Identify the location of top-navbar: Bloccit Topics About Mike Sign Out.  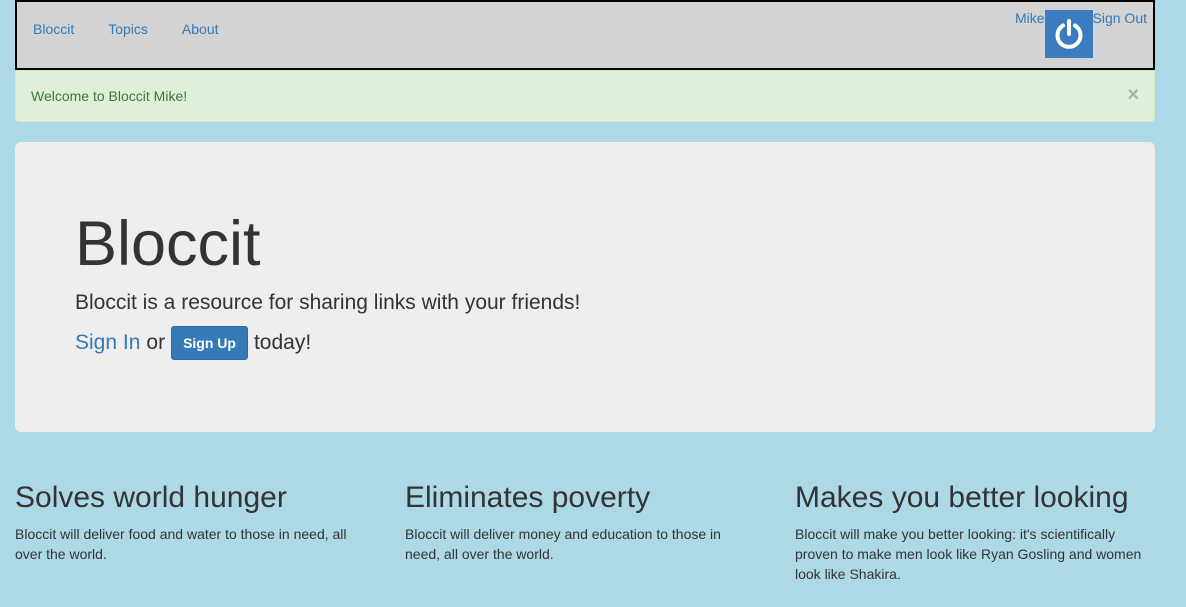
(585, 35).